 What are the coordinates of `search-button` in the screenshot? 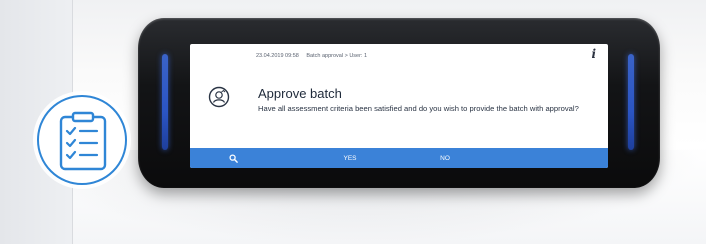 It's located at (233, 158).